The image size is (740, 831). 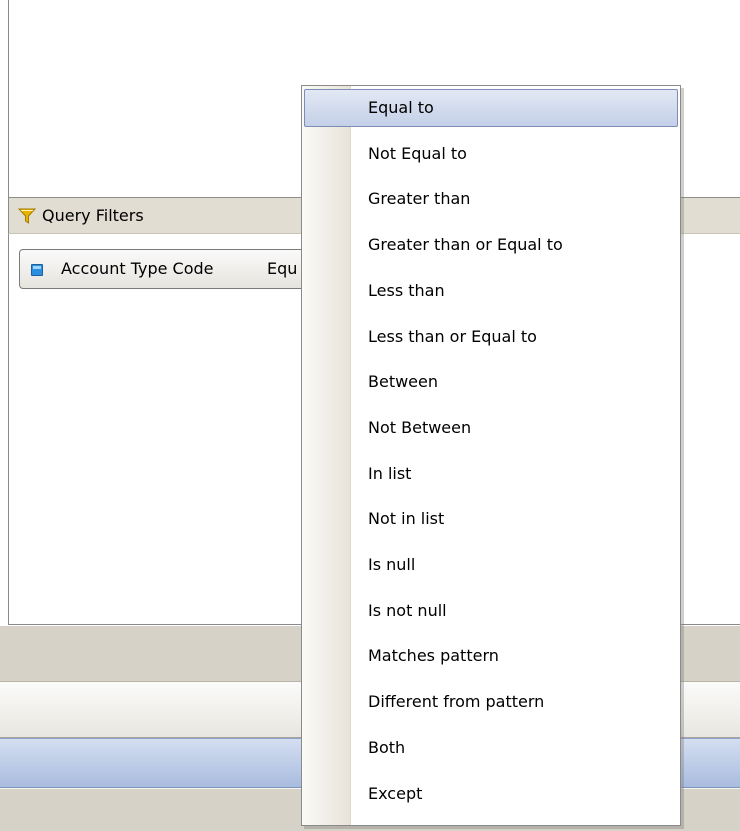 I want to click on query-filter-item: Account Type Code Equ, so click(x=184, y=269).